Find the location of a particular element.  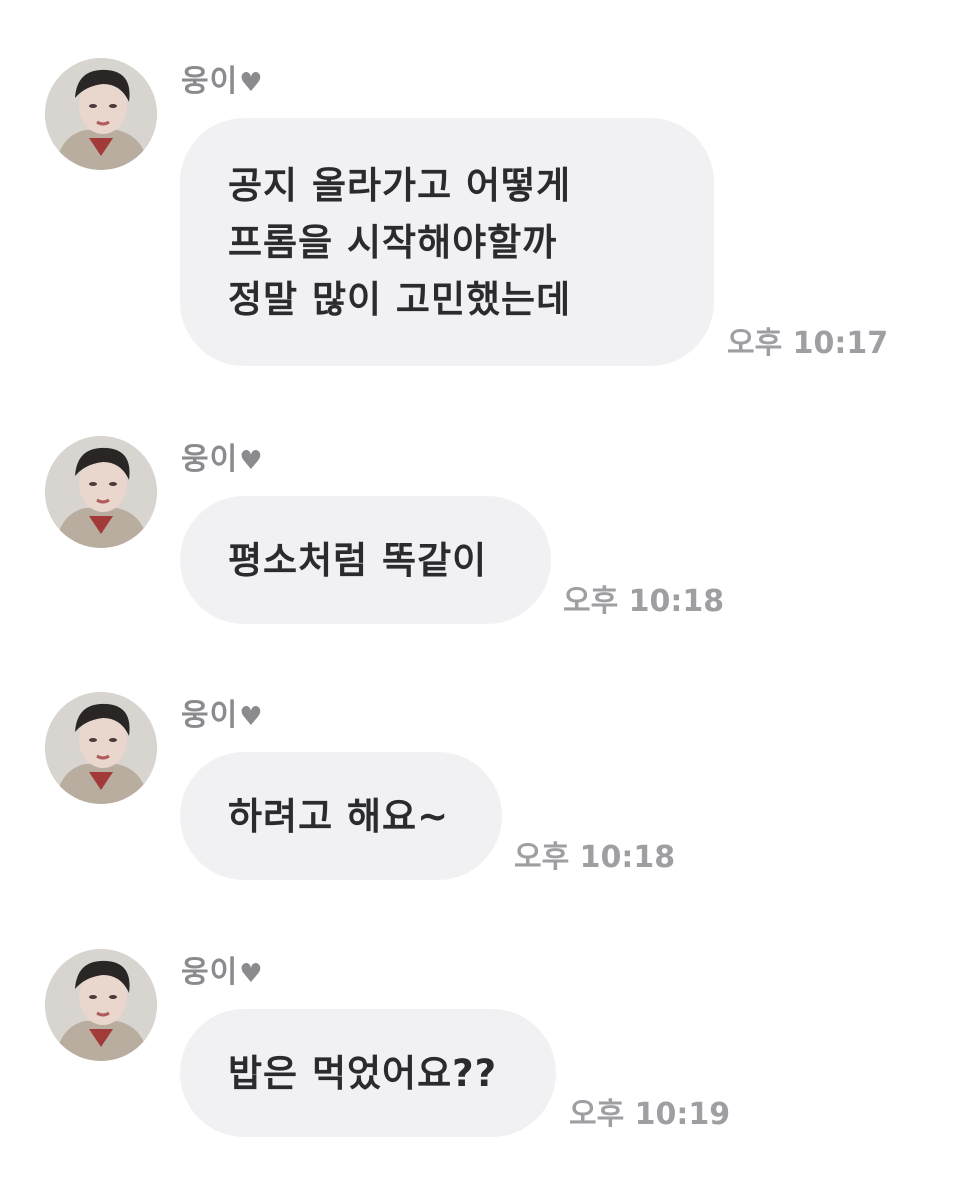

message-timestamp: 오후 10:19 is located at coordinates (650, 1114).